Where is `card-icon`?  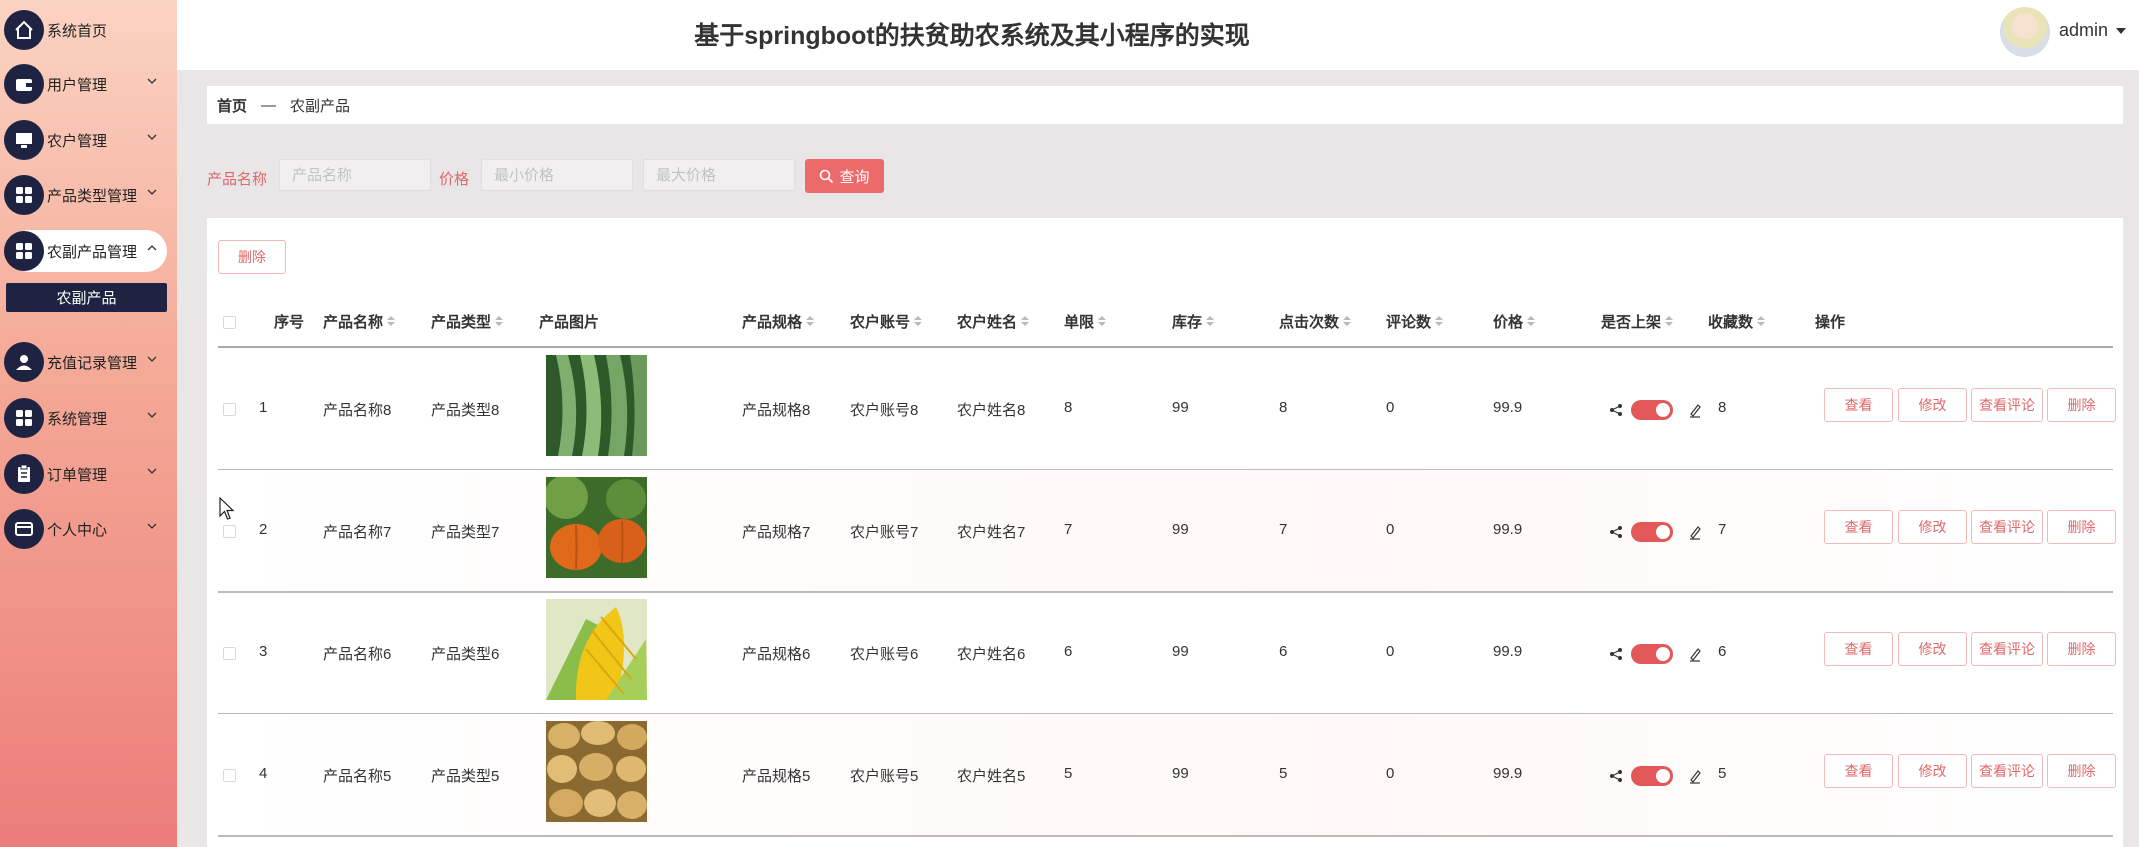 card-icon is located at coordinates (24, 529).